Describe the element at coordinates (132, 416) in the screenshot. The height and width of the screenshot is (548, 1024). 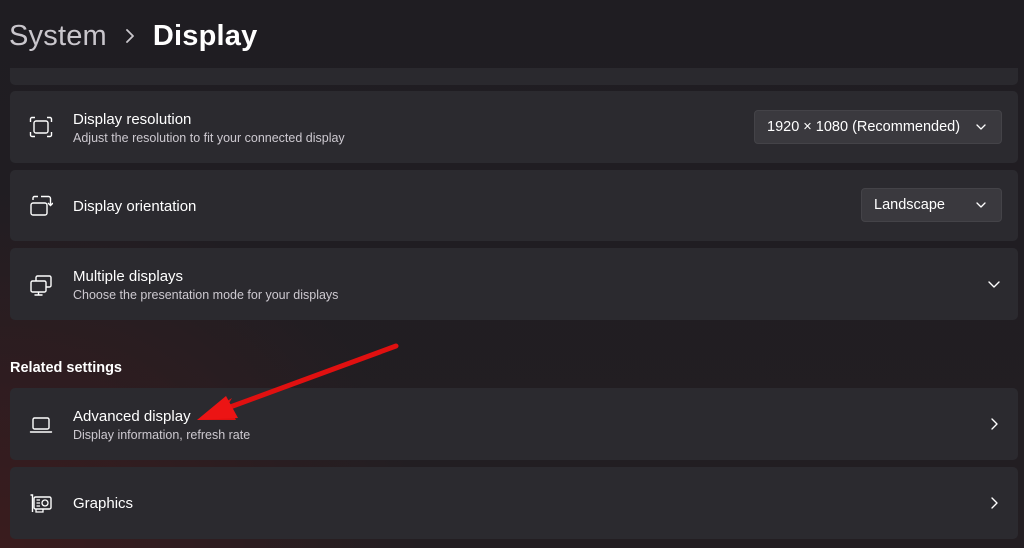
I see `advanced-display-title: Advanced display` at that location.